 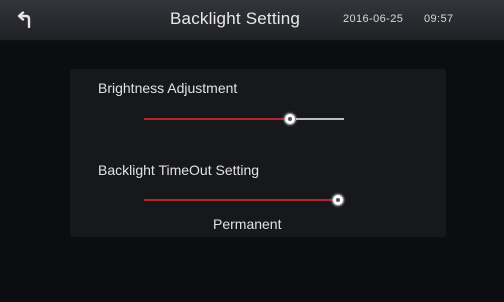 I want to click on title-bar: Backlight Setting 2016-06-25 09:57, so click(x=252, y=20).